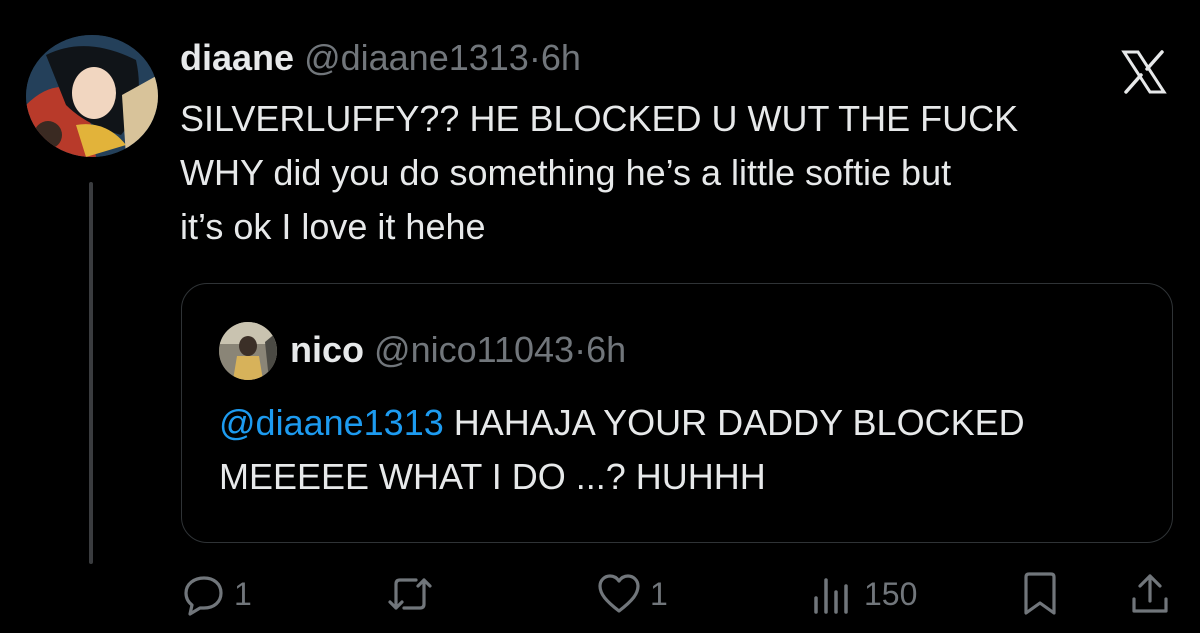 This screenshot has height=633, width=1200. I want to click on quoted-author-avatar, so click(248, 351).